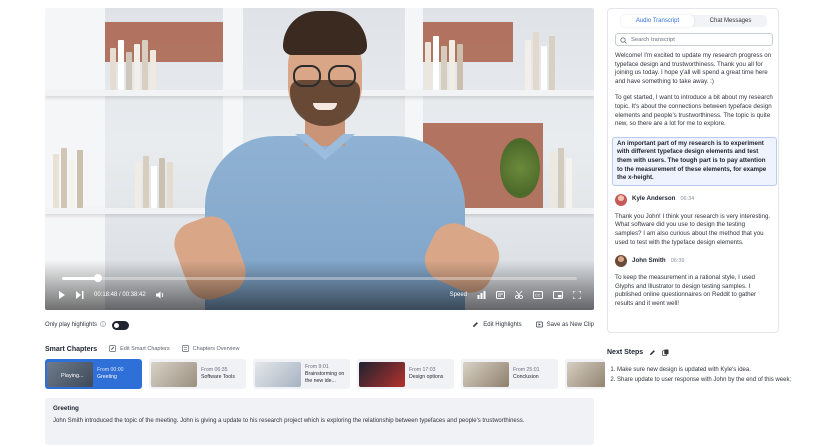 The width and height of the screenshot is (820, 447). Describe the element at coordinates (319, 295) in the screenshot. I see `video-controls: 00:18:48 / 00:38:42 Speed CC` at that location.